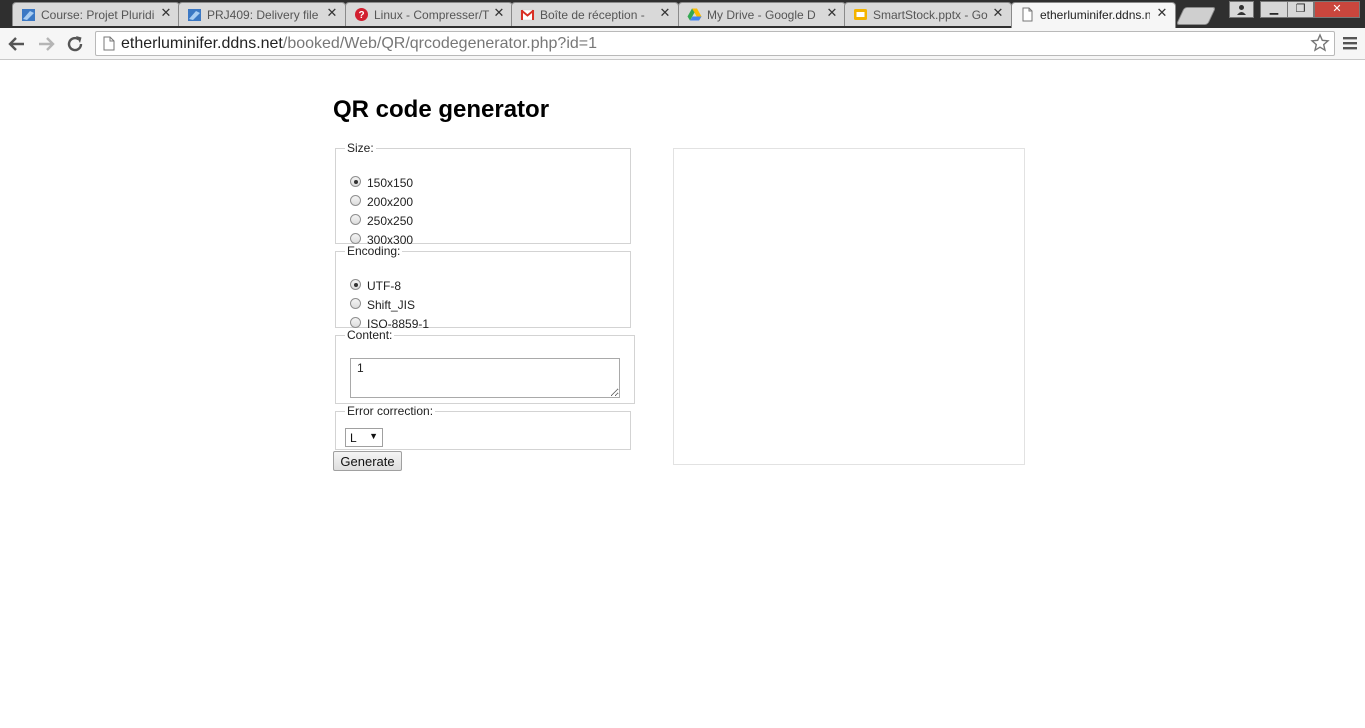 The image size is (1365, 728). I want to click on url-path: /booked/Web/QR/qrcodegenerator.php?id=1, so click(440, 43).